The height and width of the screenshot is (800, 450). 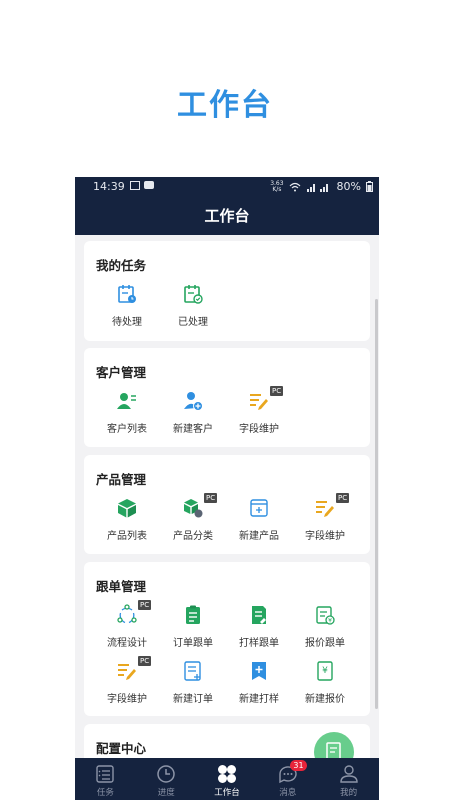 What do you see at coordinates (298, 765) in the screenshot?
I see `unread-badge: 31` at bounding box center [298, 765].